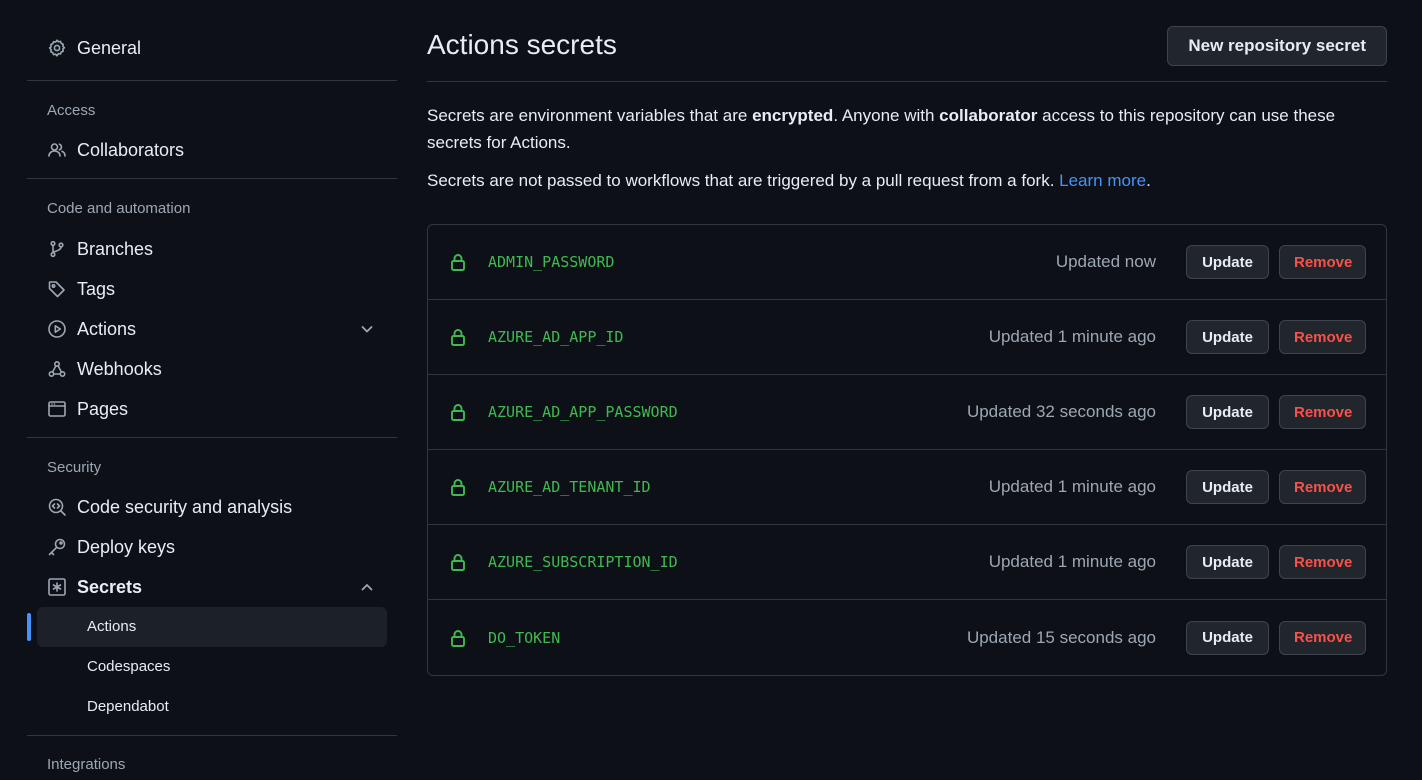 Image resolution: width=1422 pixels, height=780 pixels. Describe the element at coordinates (583, 562) in the screenshot. I see `secret-name: AZURE_SUBSCRIPTION_ID` at that location.